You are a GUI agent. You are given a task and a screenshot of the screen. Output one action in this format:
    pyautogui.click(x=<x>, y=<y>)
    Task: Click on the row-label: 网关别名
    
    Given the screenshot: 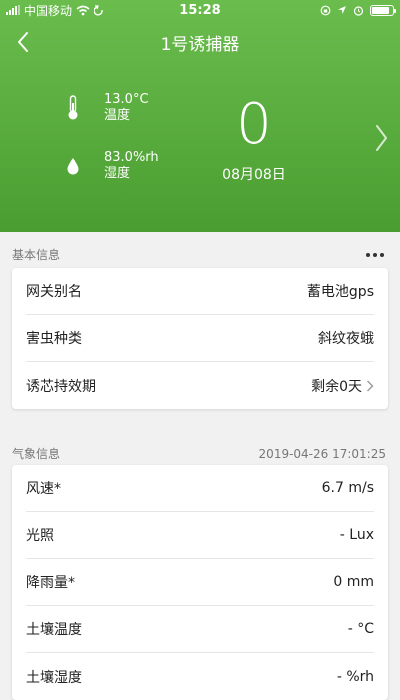 What is the action you would take?
    pyautogui.click(x=54, y=292)
    